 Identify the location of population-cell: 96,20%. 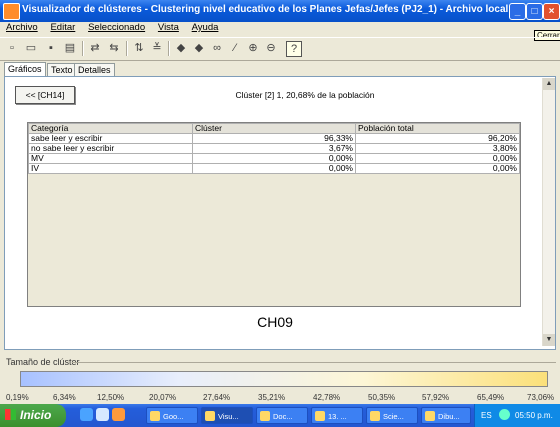
(437, 138).